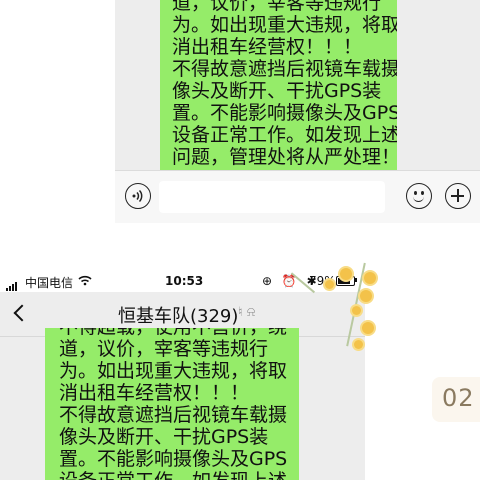  I want to click on more-button, so click(458, 196).